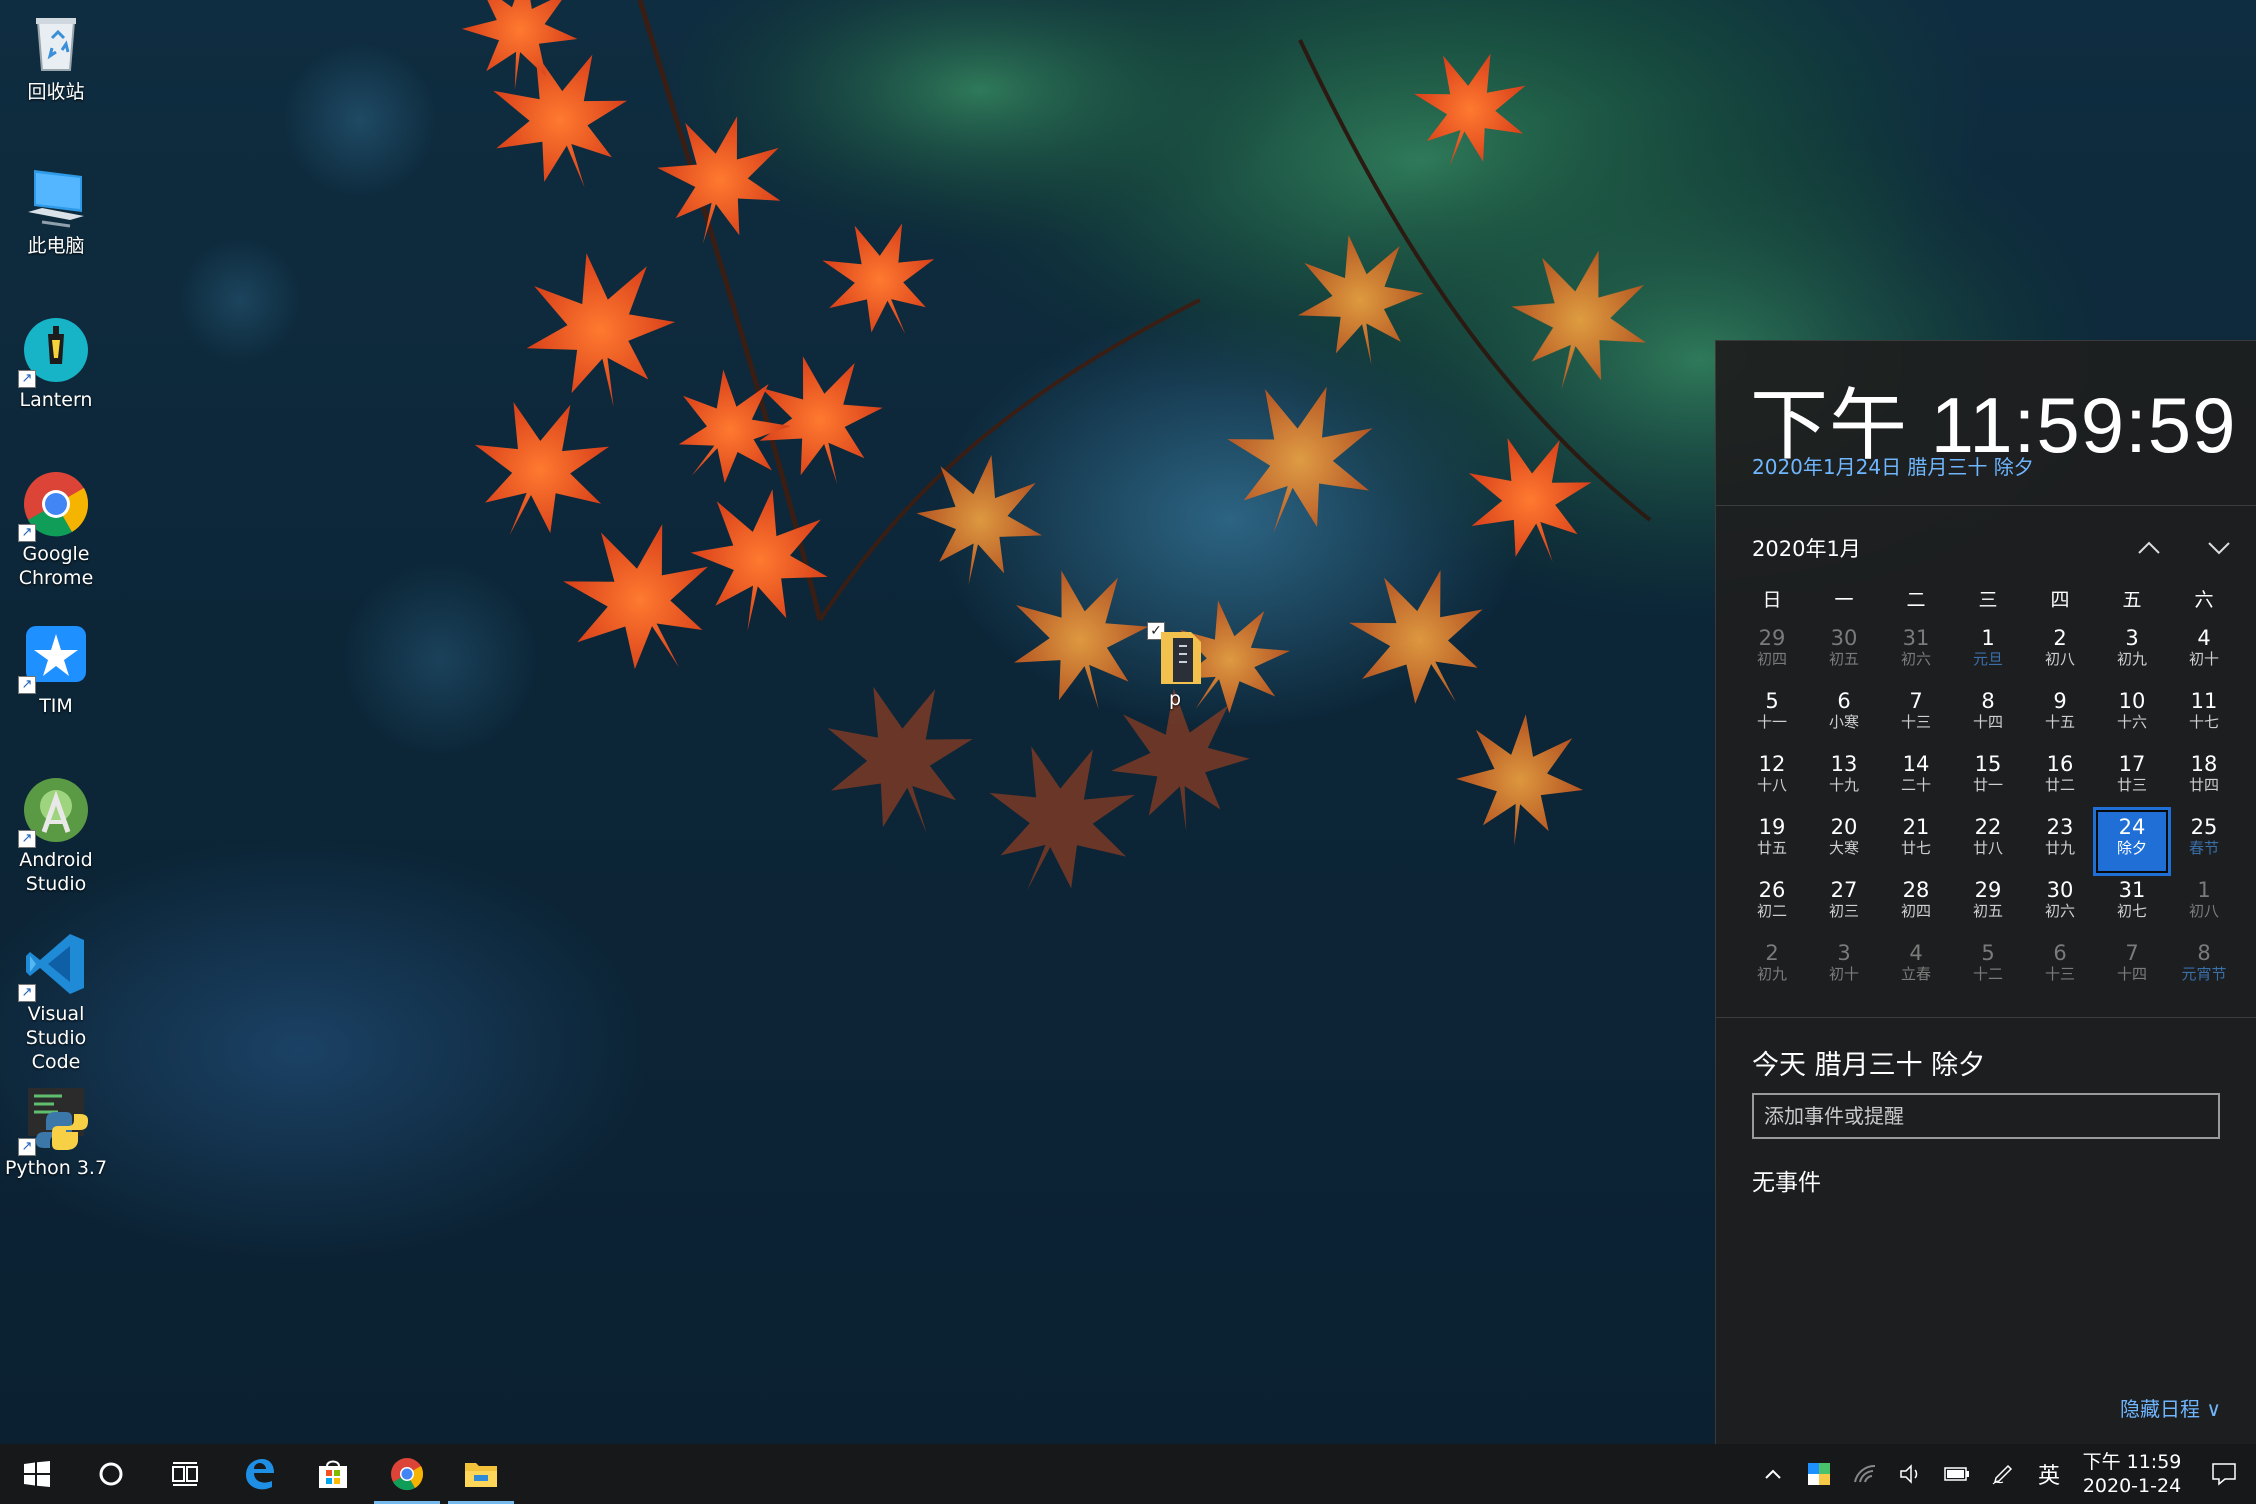  What do you see at coordinates (2170, 1407) in the screenshot?
I see `hide-agenda-link: 隐藏日程 ∨` at bounding box center [2170, 1407].